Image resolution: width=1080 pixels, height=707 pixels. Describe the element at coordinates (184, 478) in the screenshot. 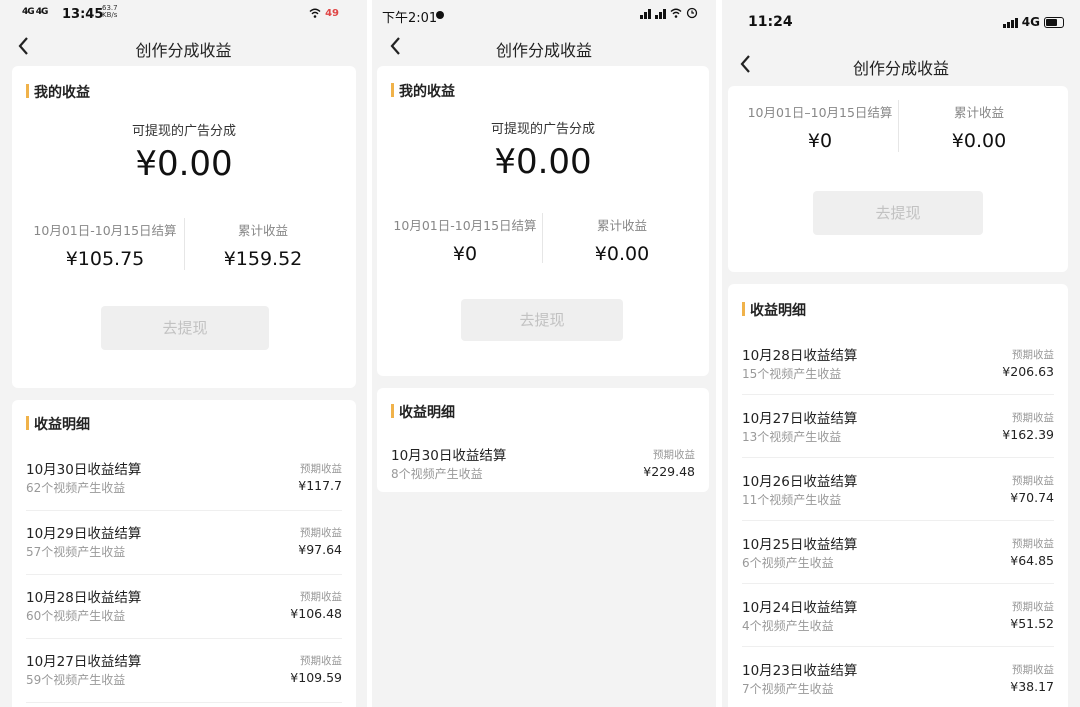

I see `list-item: 10月30日收益结算 62个视频产生收益 预期收益 ¥117.7` at that location.